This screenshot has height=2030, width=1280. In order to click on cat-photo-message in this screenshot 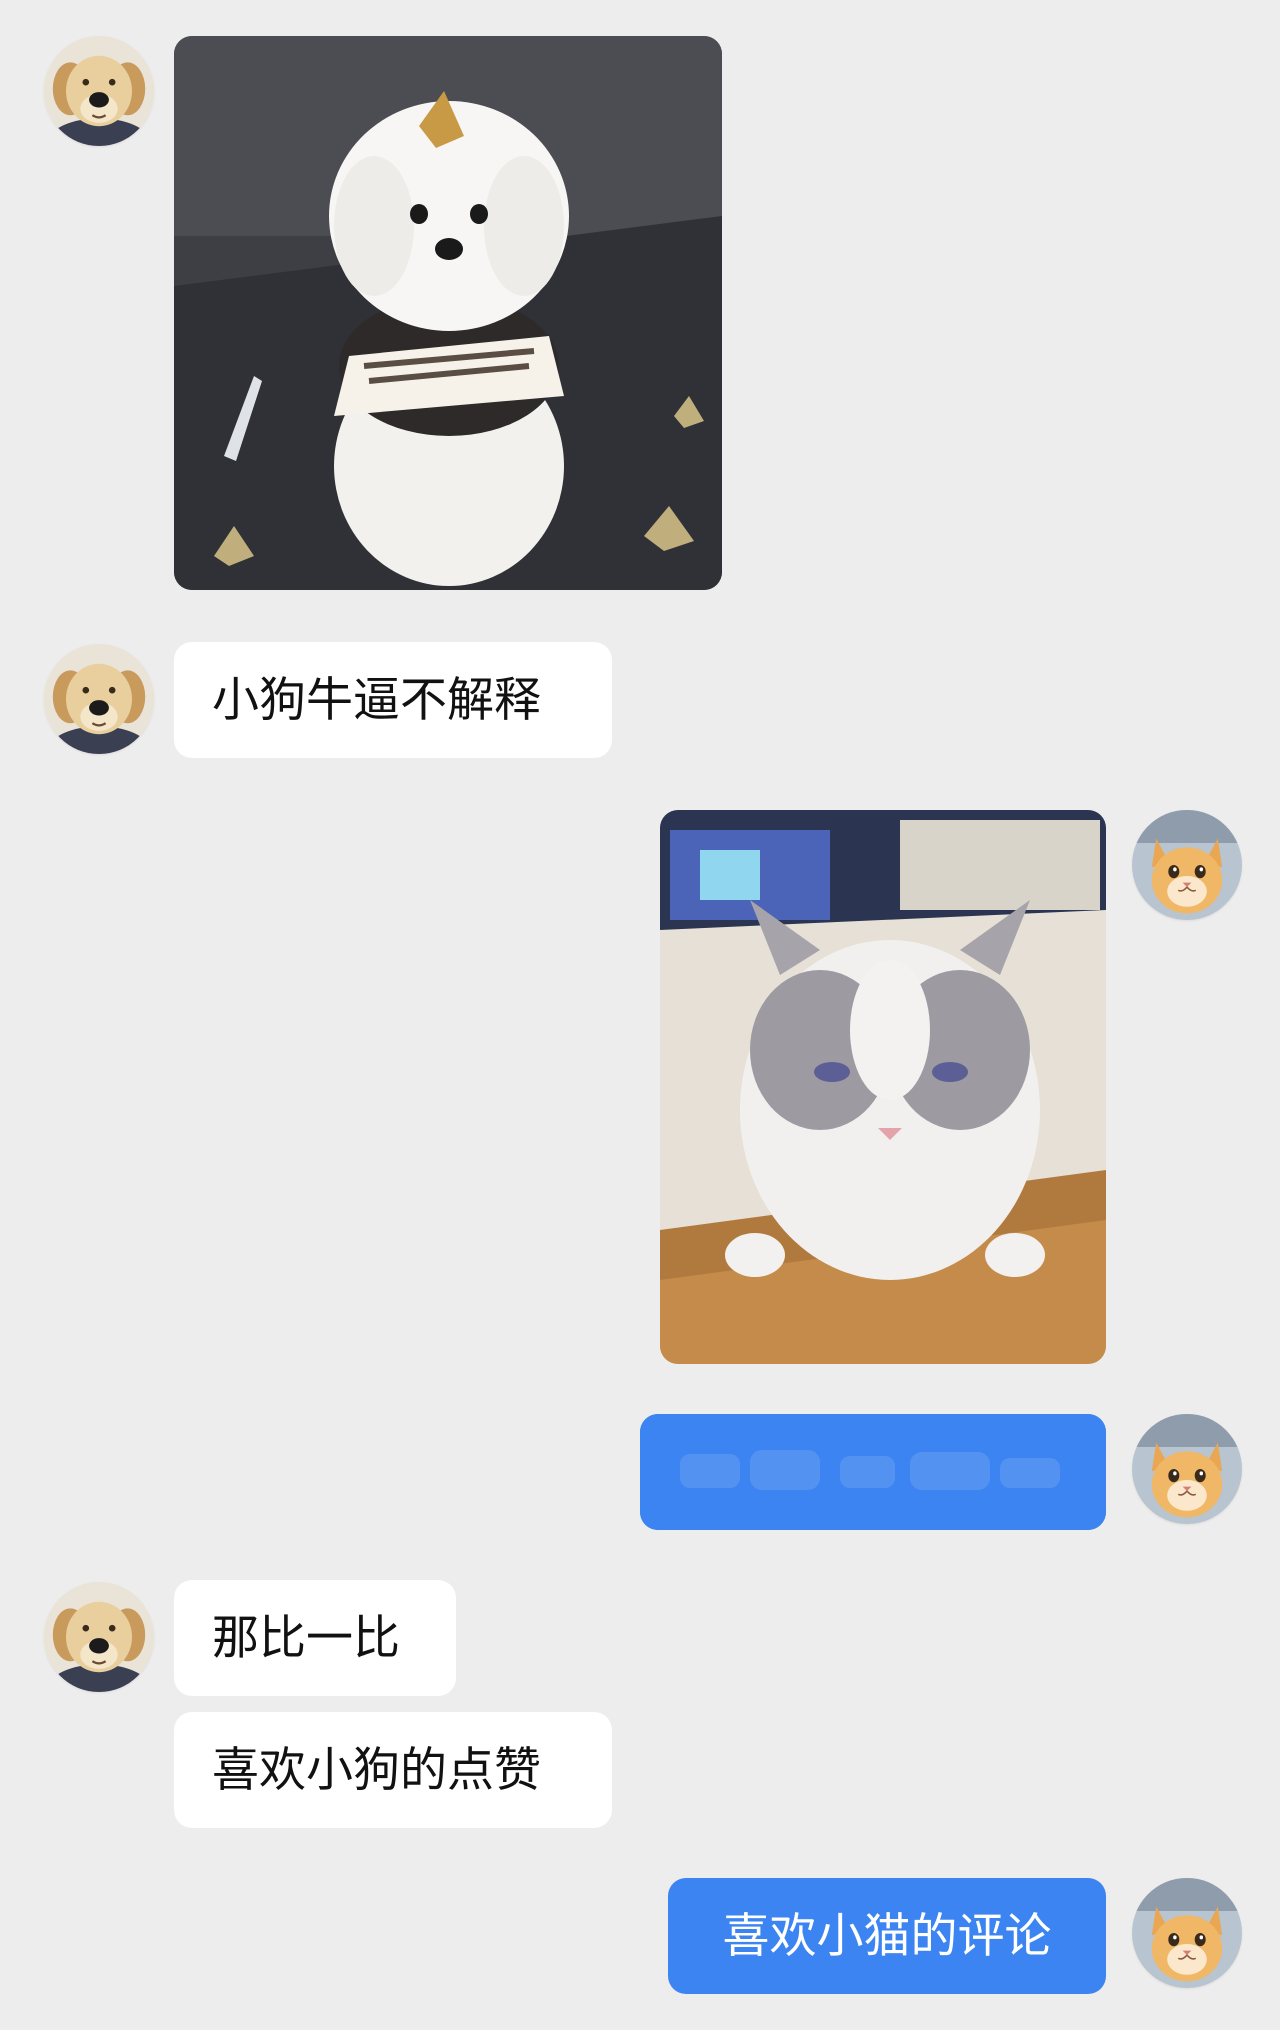, I will do `click(883, 1087)`.